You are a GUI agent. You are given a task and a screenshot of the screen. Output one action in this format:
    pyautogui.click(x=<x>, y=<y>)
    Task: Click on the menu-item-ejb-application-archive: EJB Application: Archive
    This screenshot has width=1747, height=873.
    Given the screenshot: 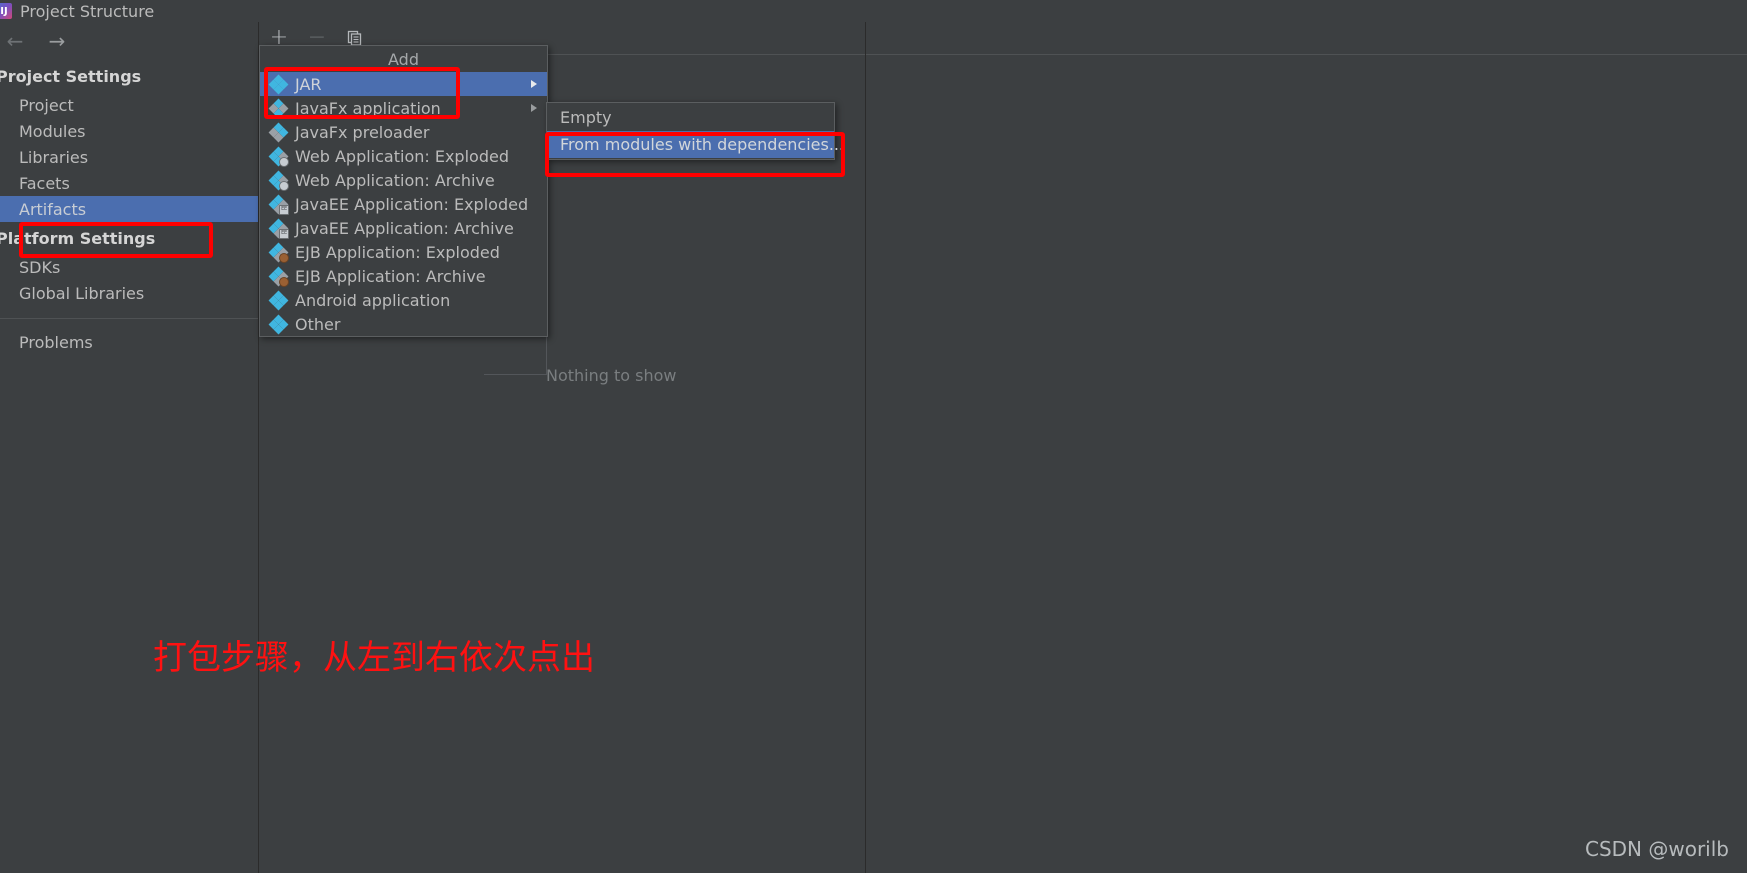 What is the action you would take?
    pyautogui.click(x=403, y=276)
    